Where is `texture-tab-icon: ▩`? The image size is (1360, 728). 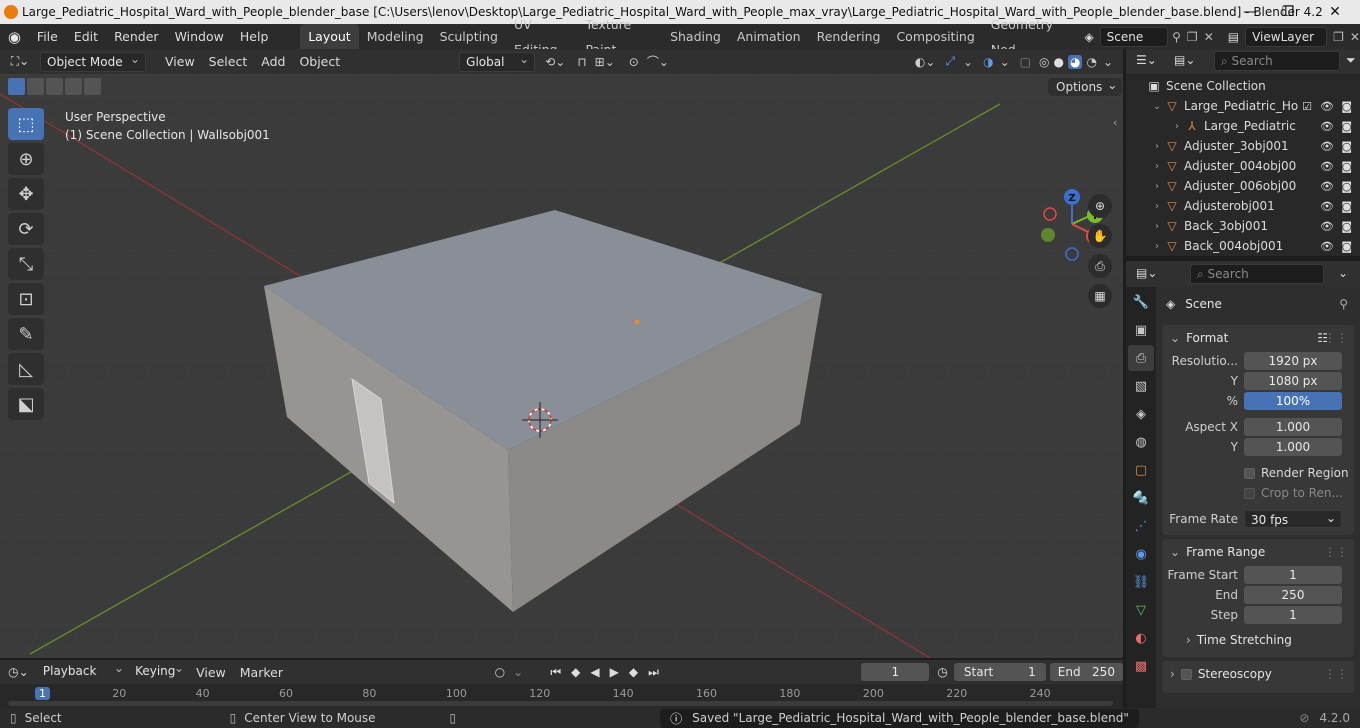 texture-tab-icon: ▩ is located at coordinates (1141, 666).